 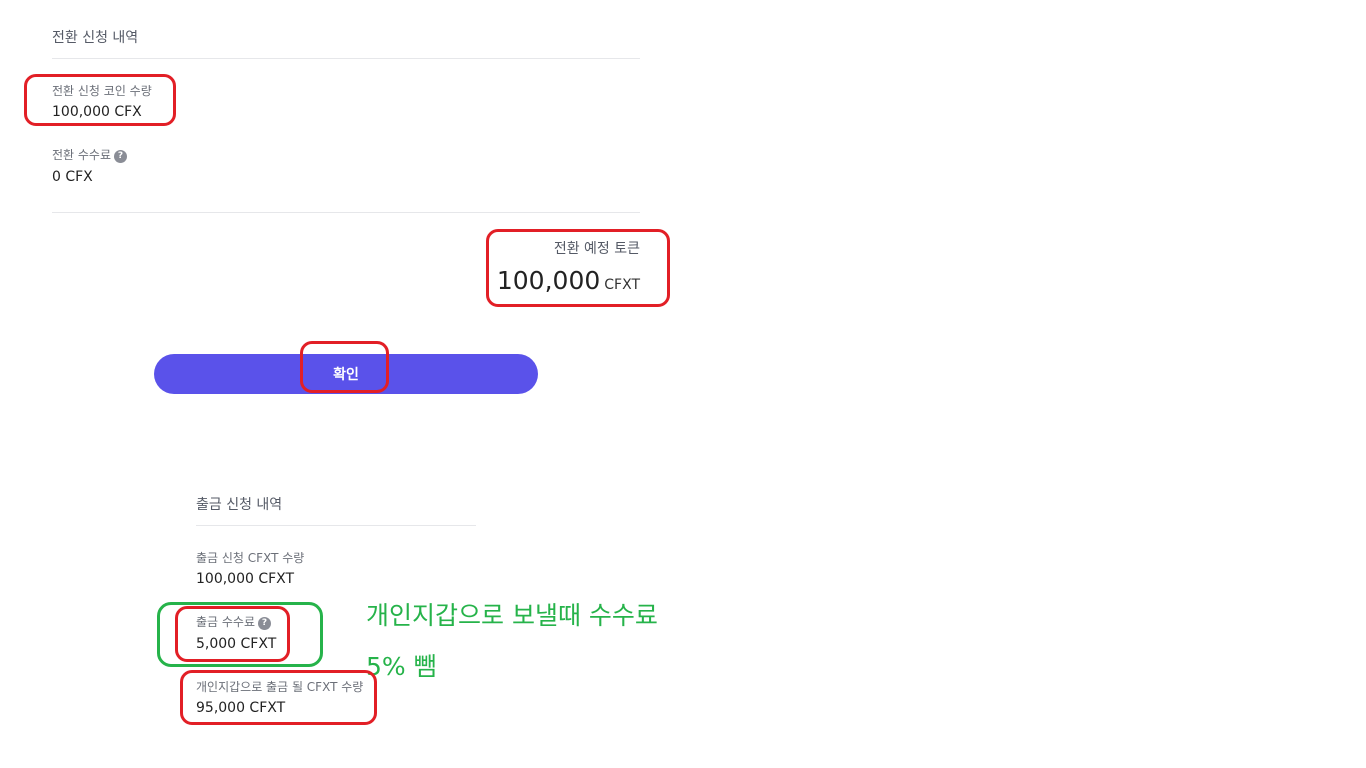 I want to click on annotation-note-line2: 5% 뺌, so click(x=401, y=666).